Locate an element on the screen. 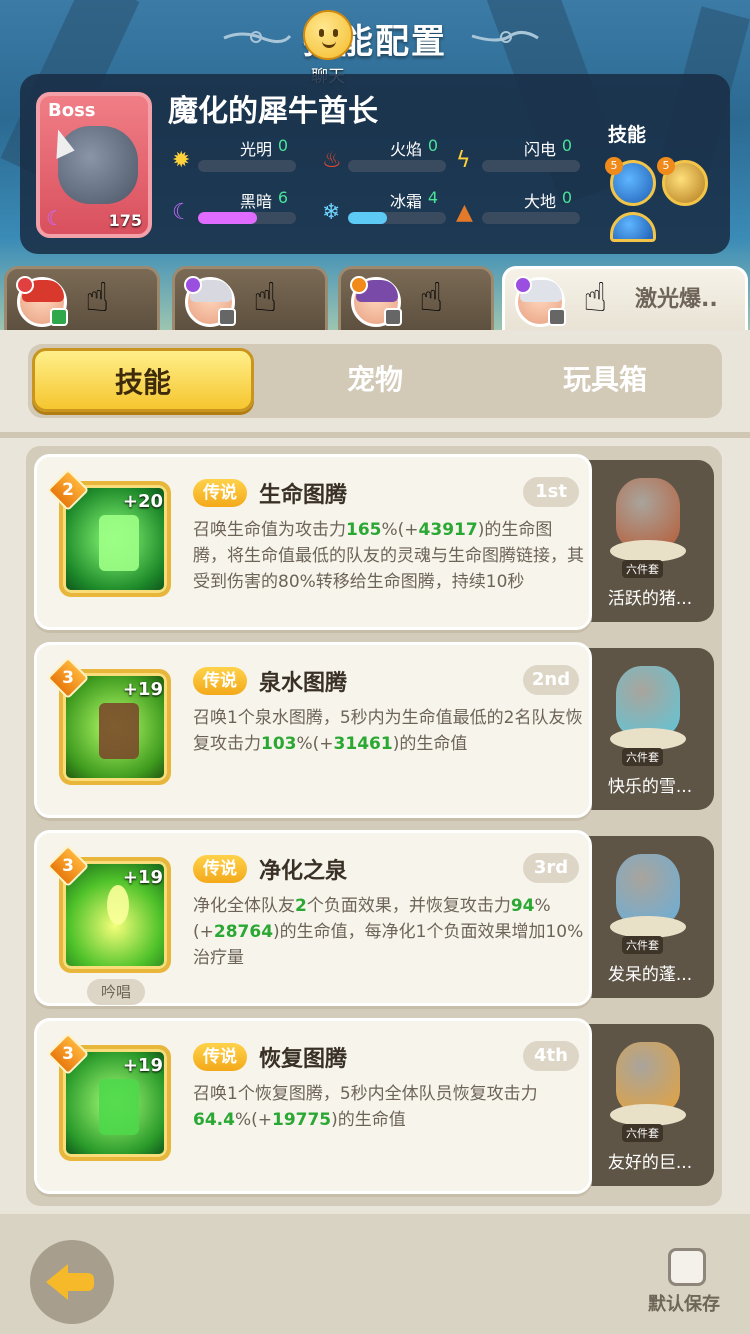  sun-icon: ✹ is located at coordinates (181, 160).